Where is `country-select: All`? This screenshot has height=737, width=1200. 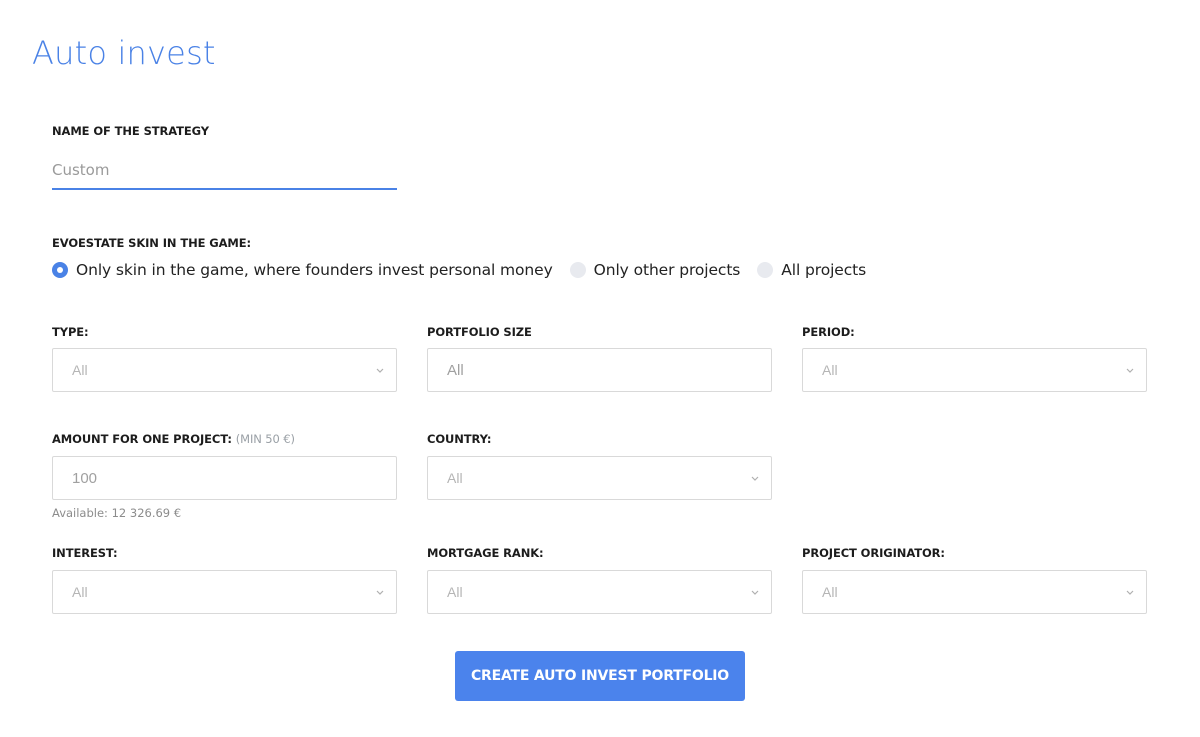
country-select: All is located at coordinates (599, 478).